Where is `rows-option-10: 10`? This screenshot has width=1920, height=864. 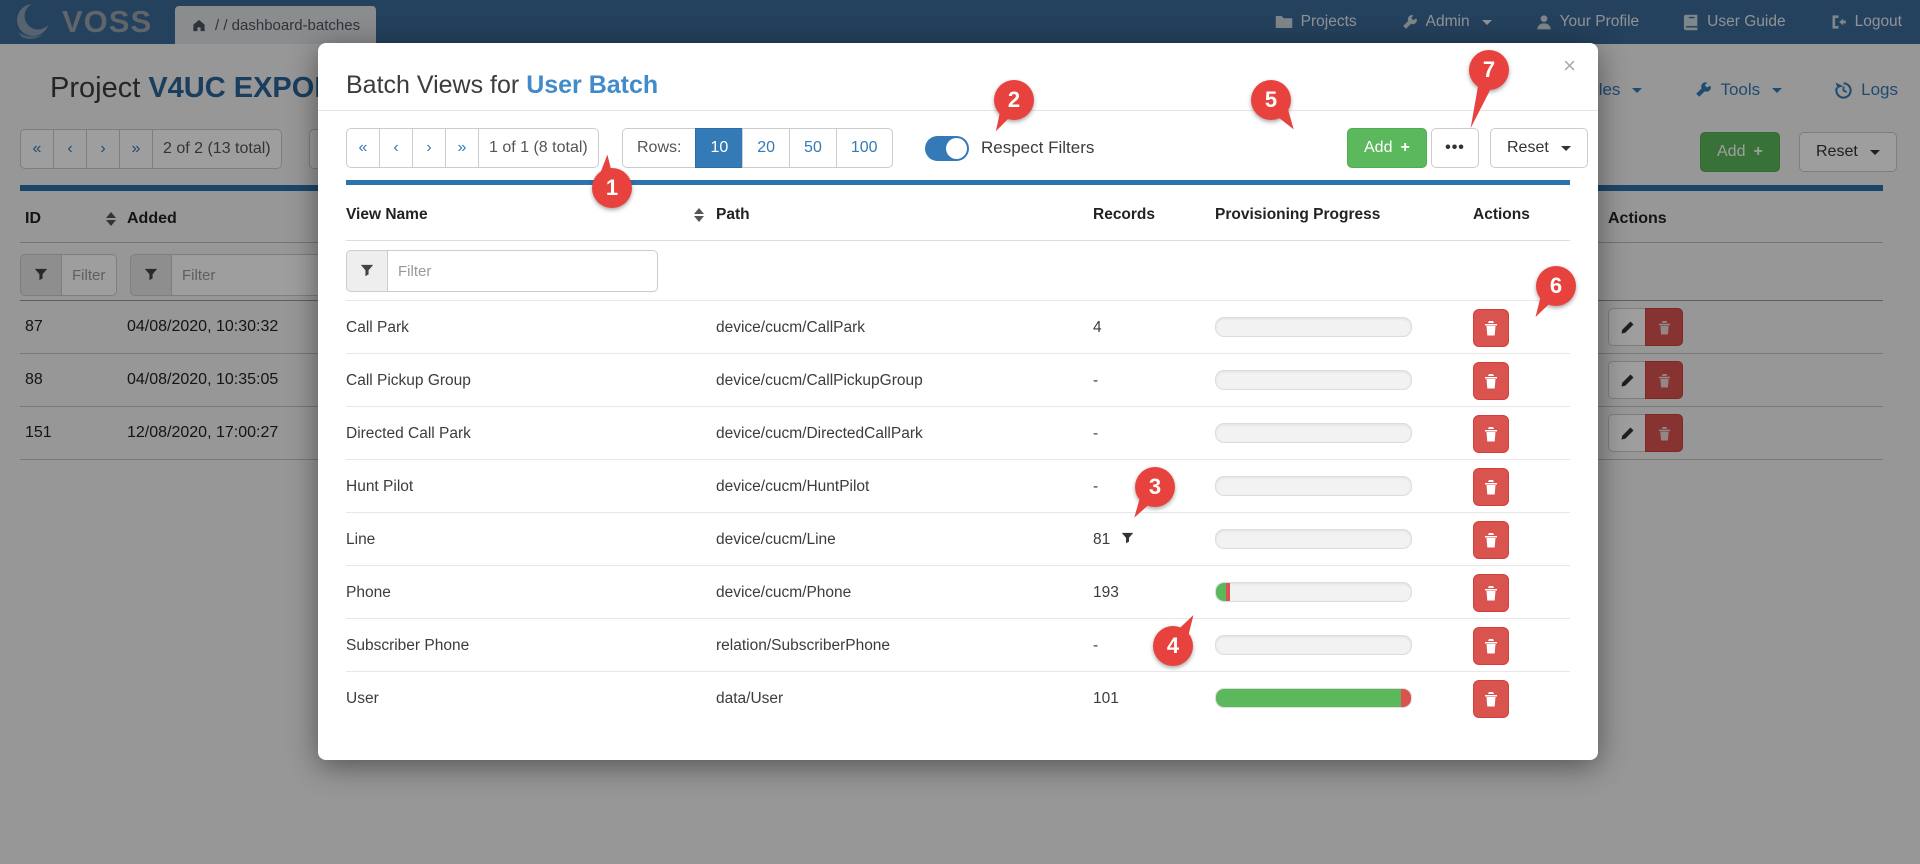 rows-option-10: 10 is located at coordinates (719, 148).